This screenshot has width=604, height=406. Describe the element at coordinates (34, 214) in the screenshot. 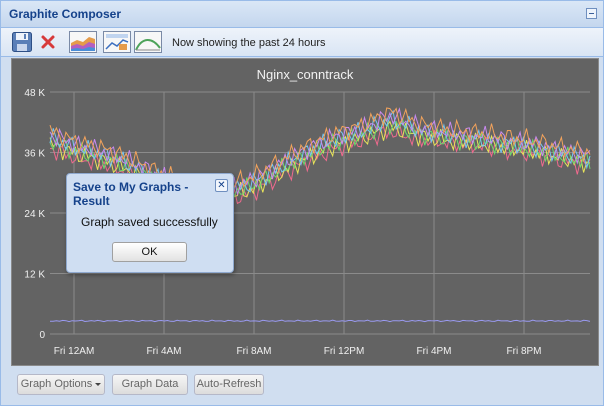

I see `y-tick-label: 24 K` at that location.